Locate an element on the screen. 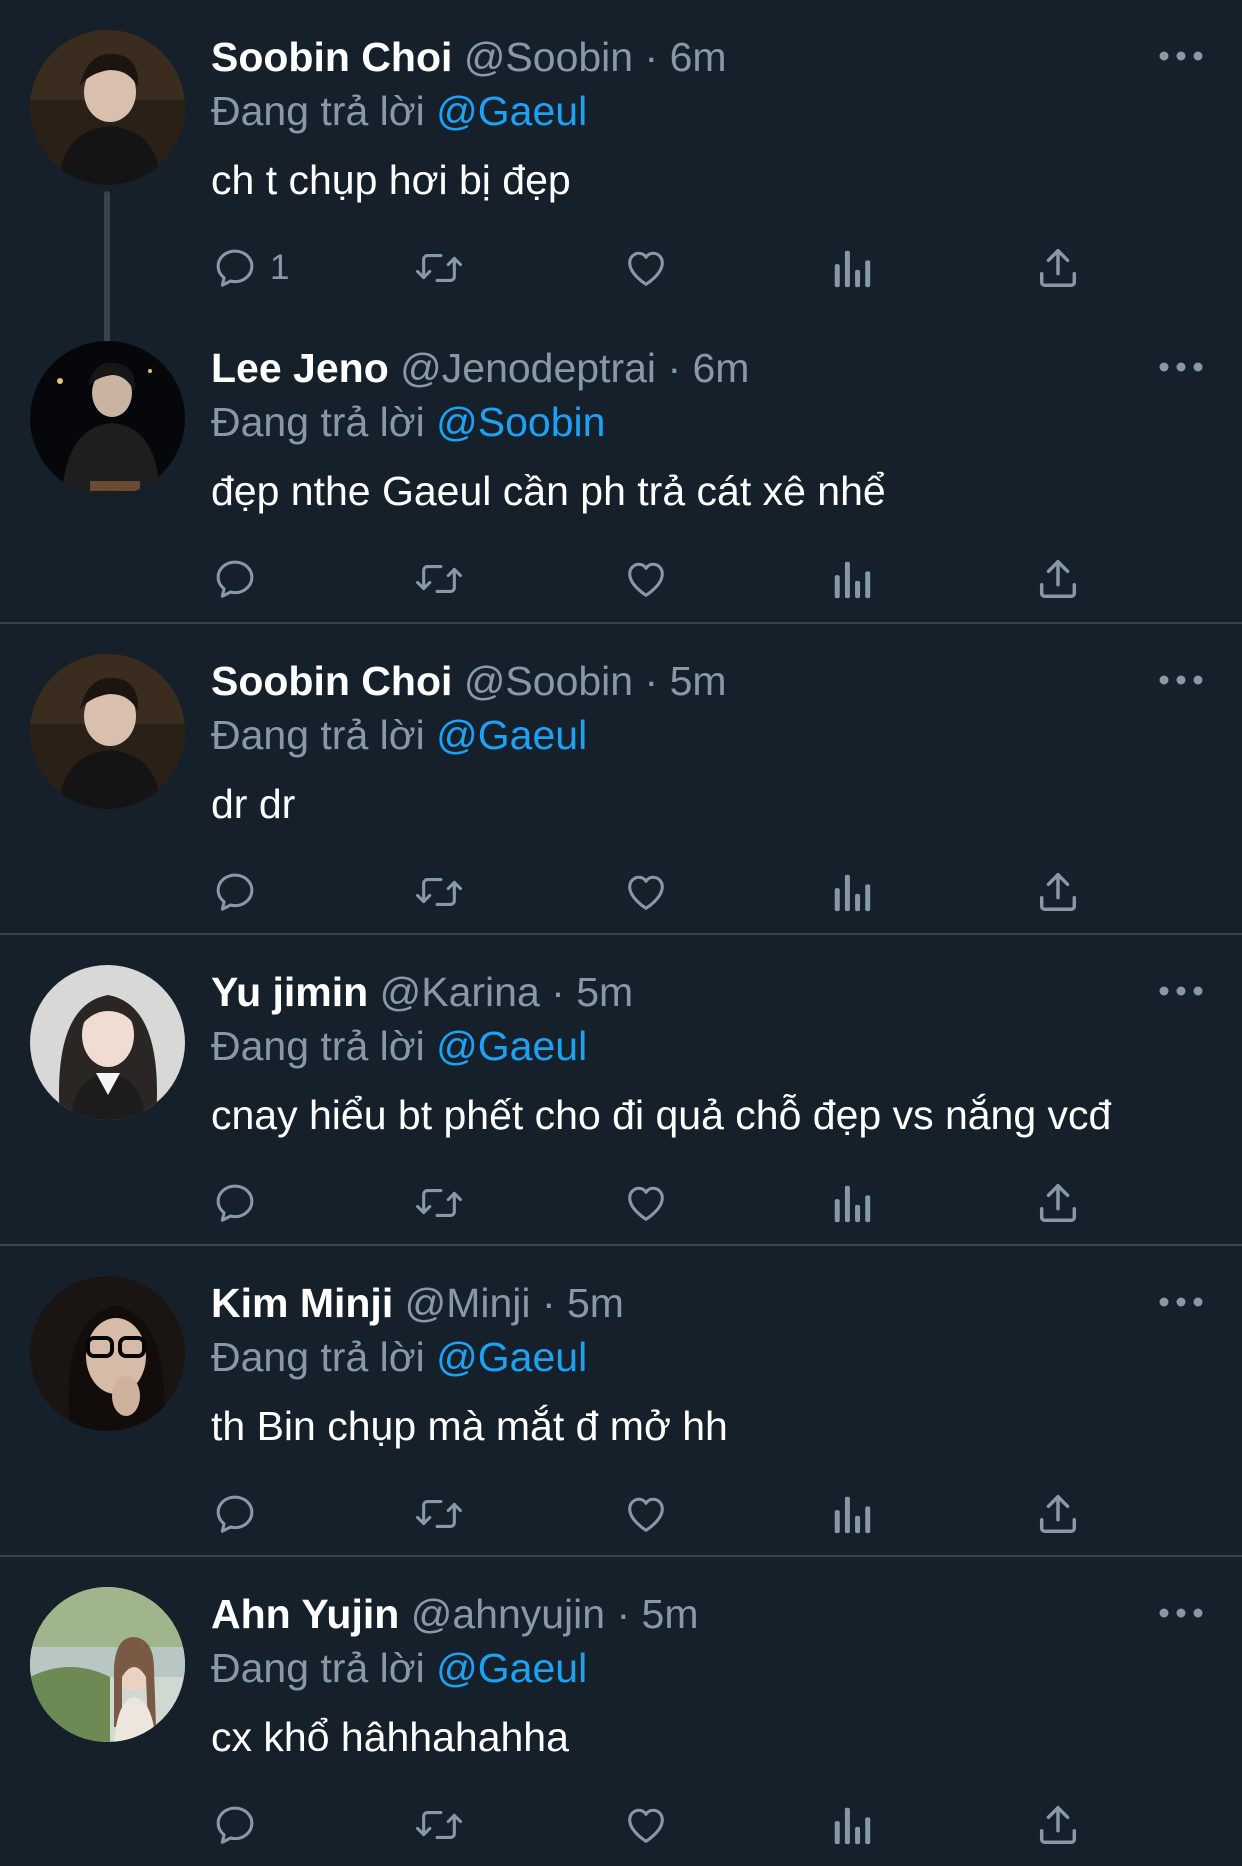 Image resolution: width=1242 pixels, height=1866 pixels. tweet-header: Soobin Choi @Soobin · 5m is located at coordinates (469, 681).